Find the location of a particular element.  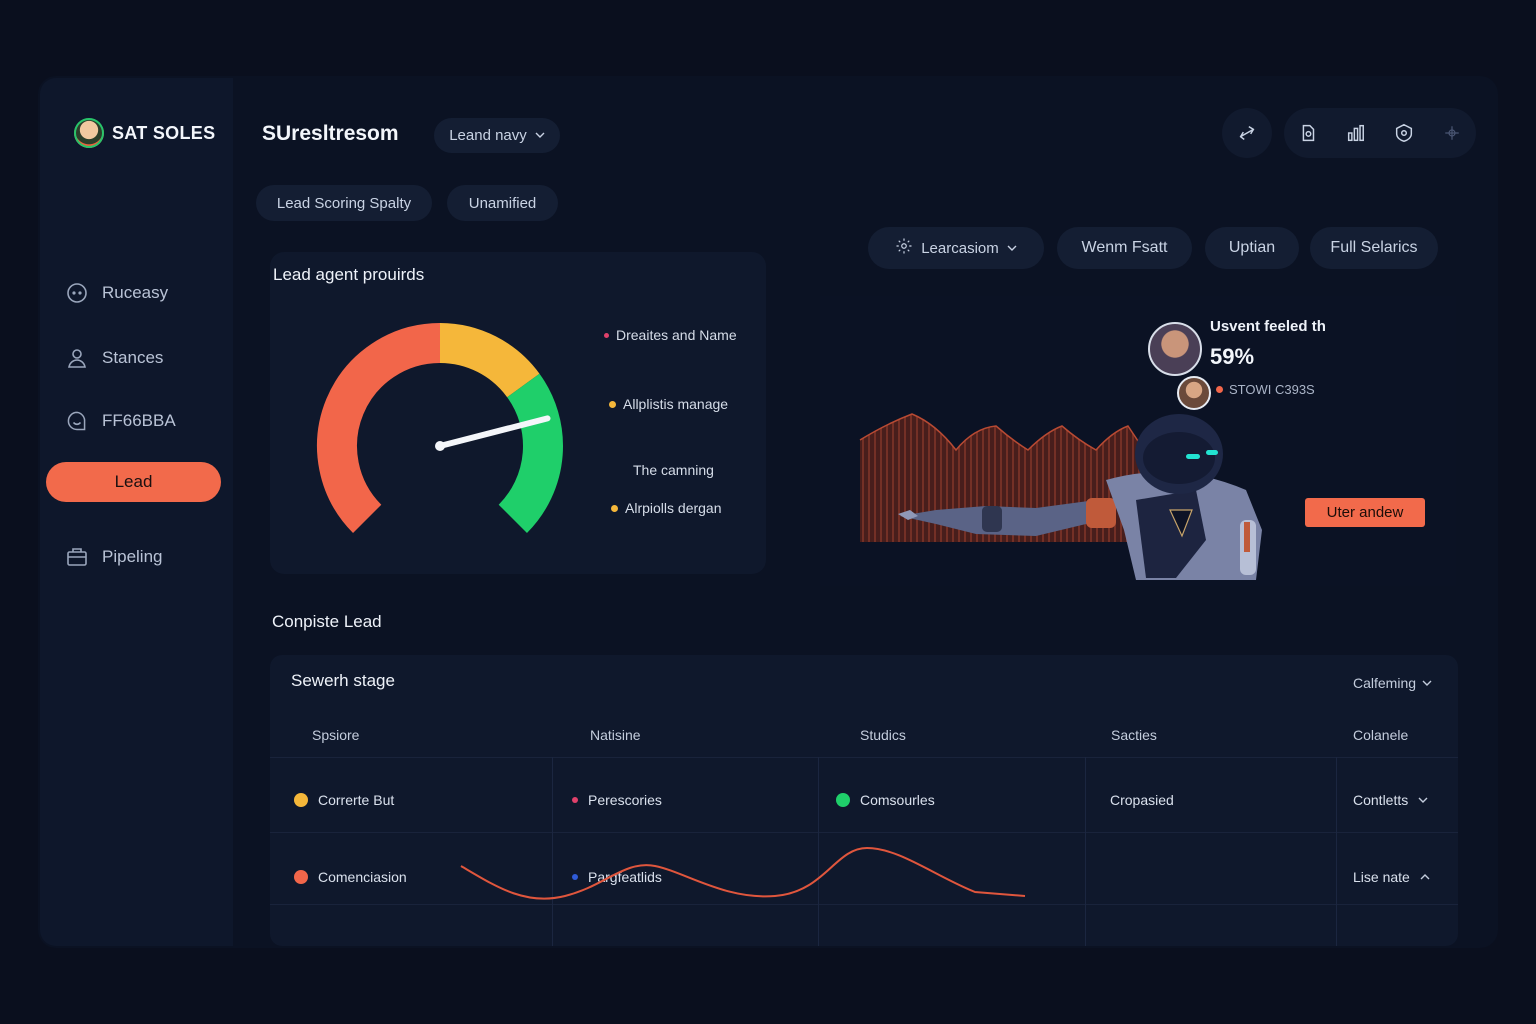

gauge-card-title: Lead agent prouirds is located at coordinates (349, 274).